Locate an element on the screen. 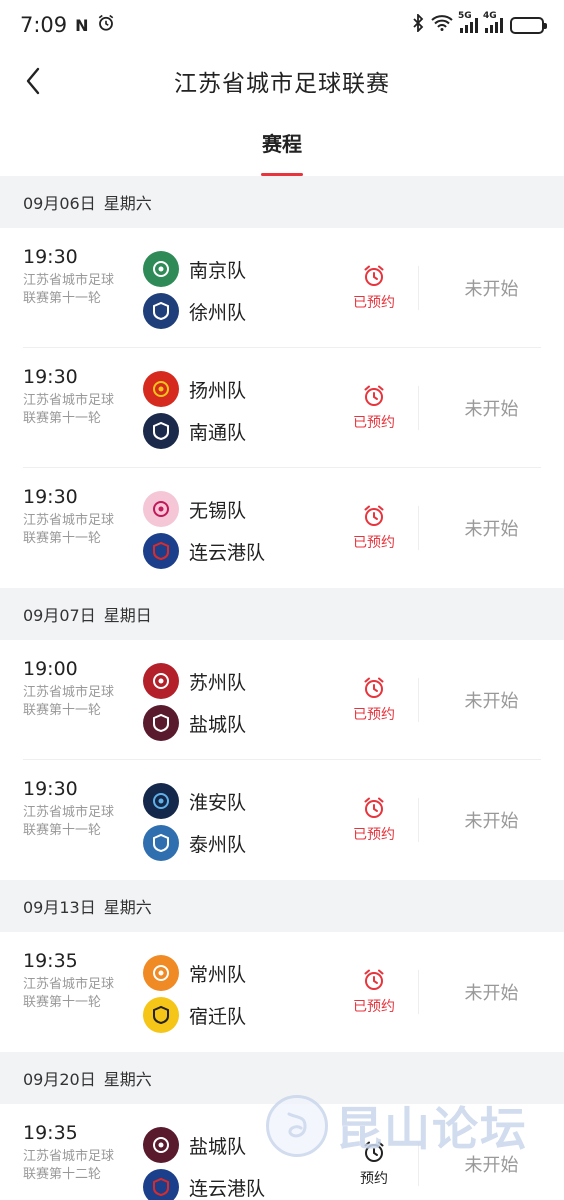 This screenshot has width=564, height=1200. match-row: 19:30 江苏省城市足球联赛第十一轮 无锡队连云港队 已预约 未开始 is located at coordinates (282, 528).